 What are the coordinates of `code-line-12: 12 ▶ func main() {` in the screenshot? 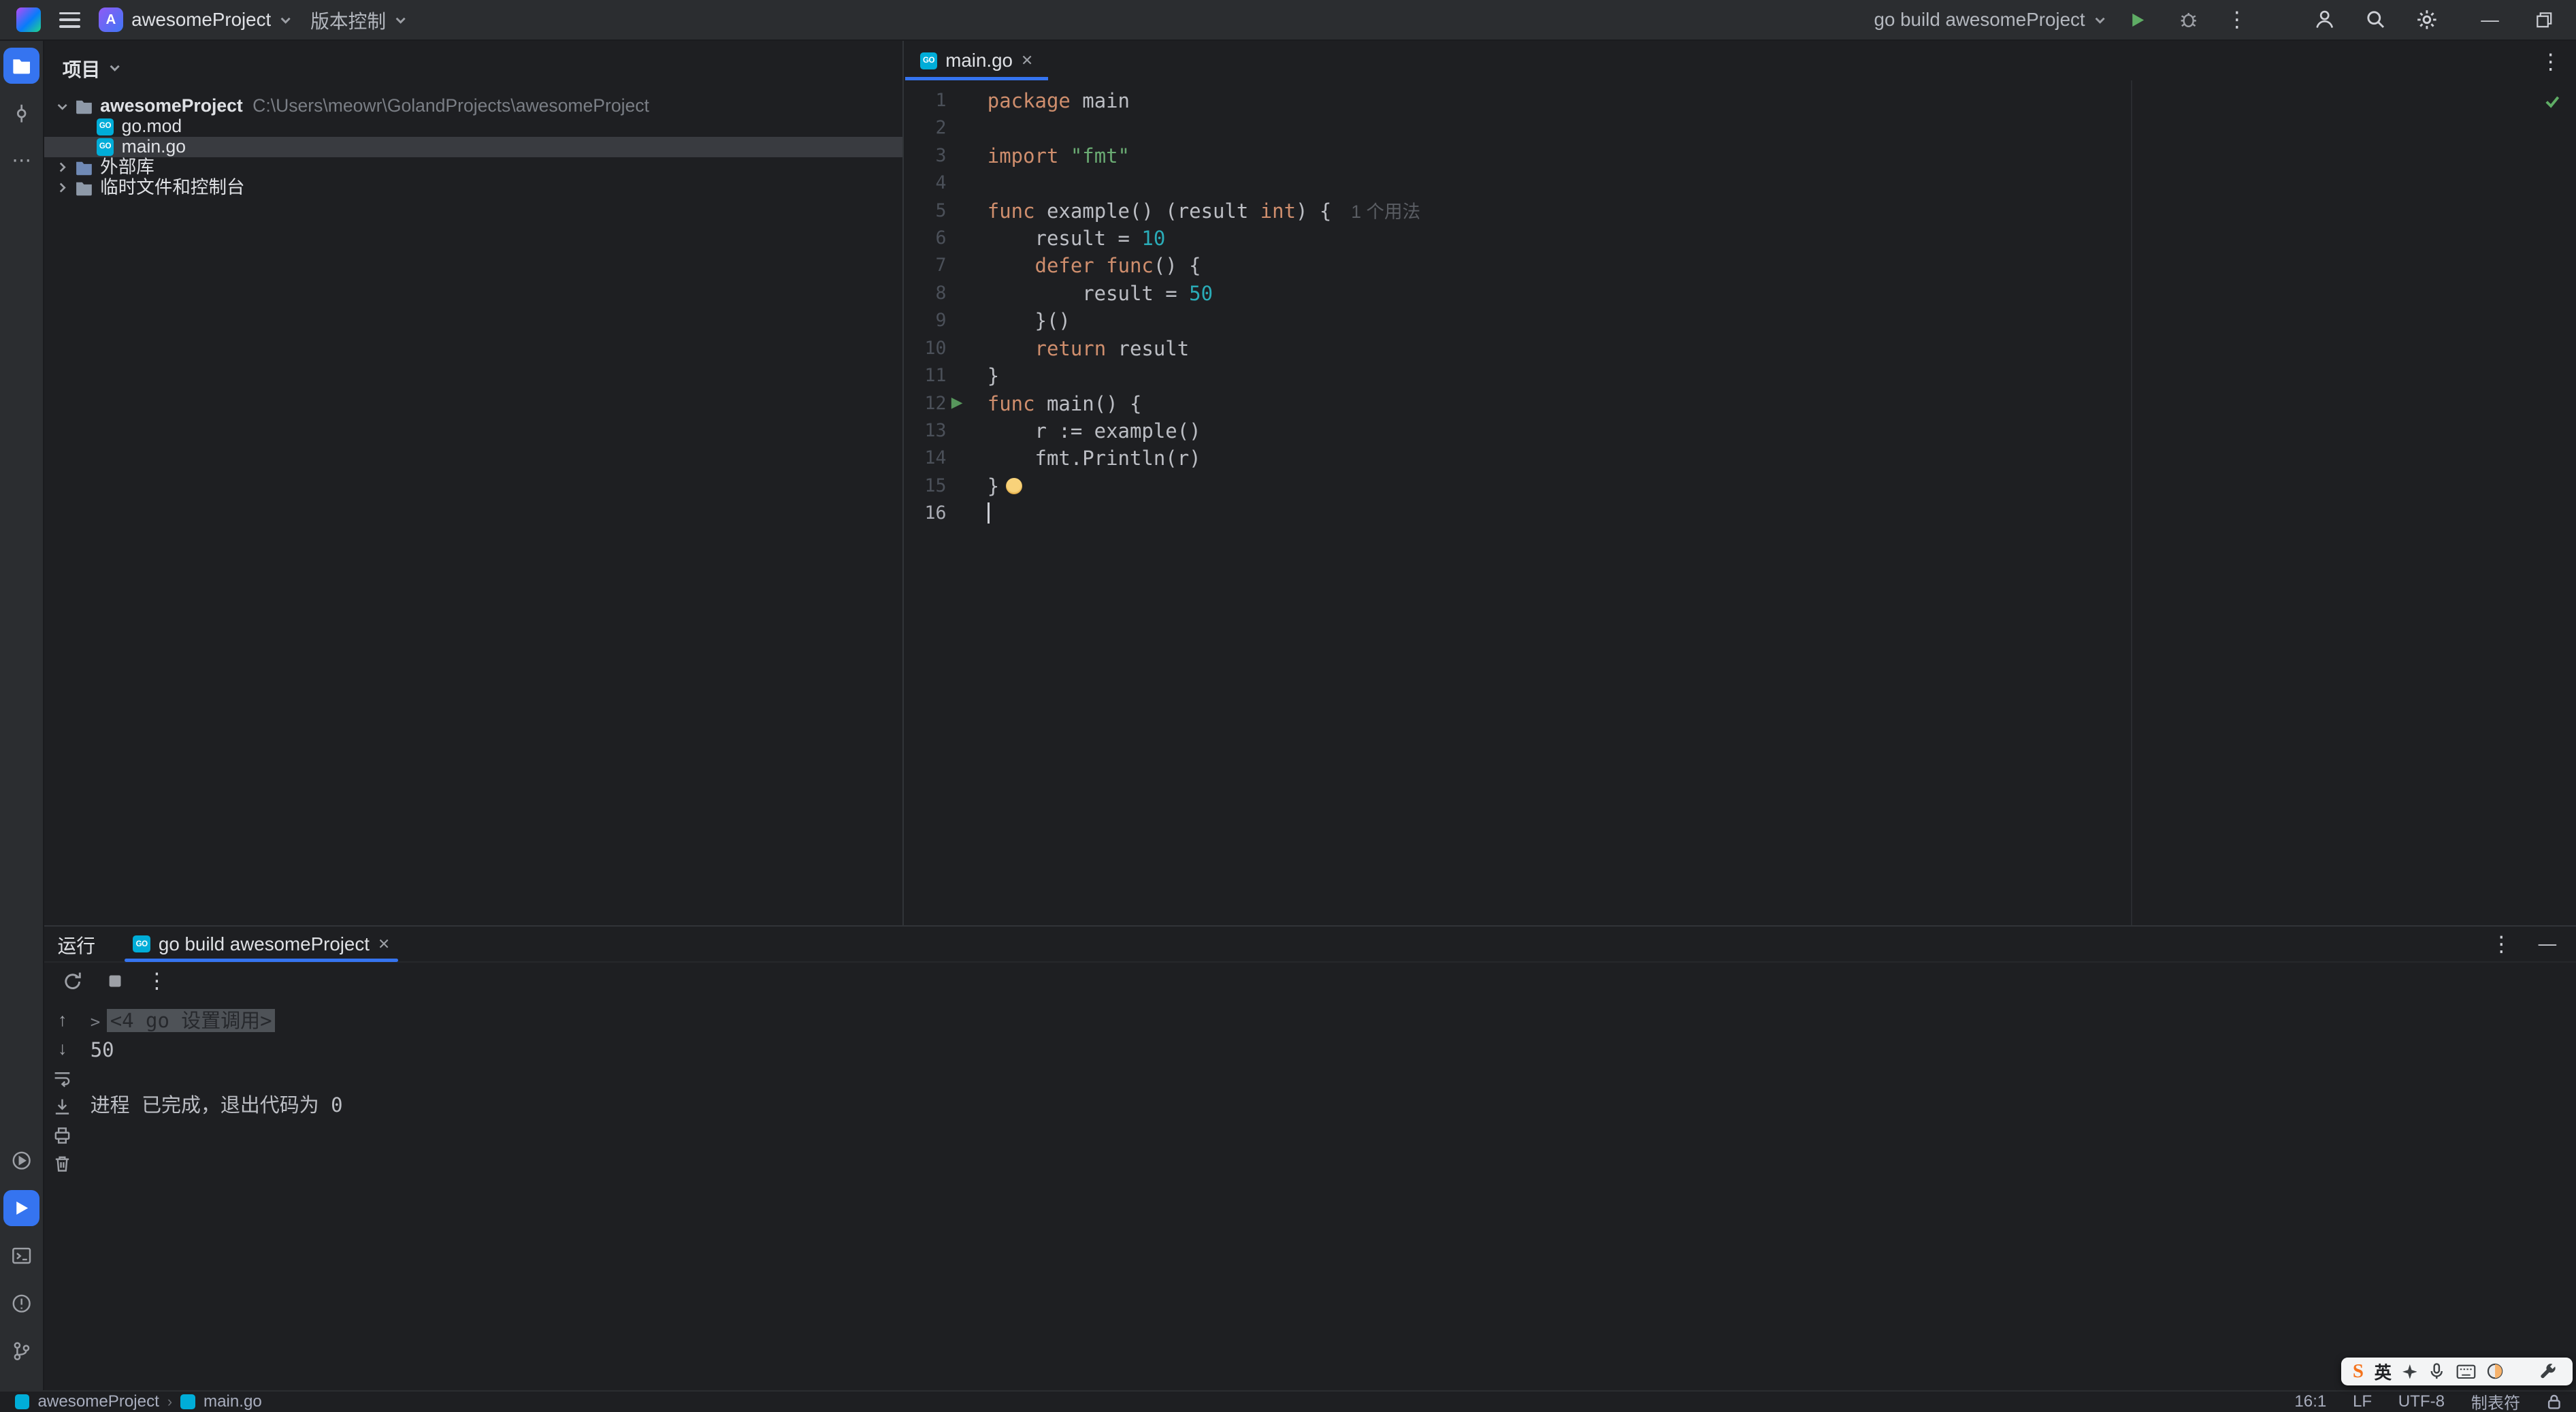 It's located at (1740, 403).